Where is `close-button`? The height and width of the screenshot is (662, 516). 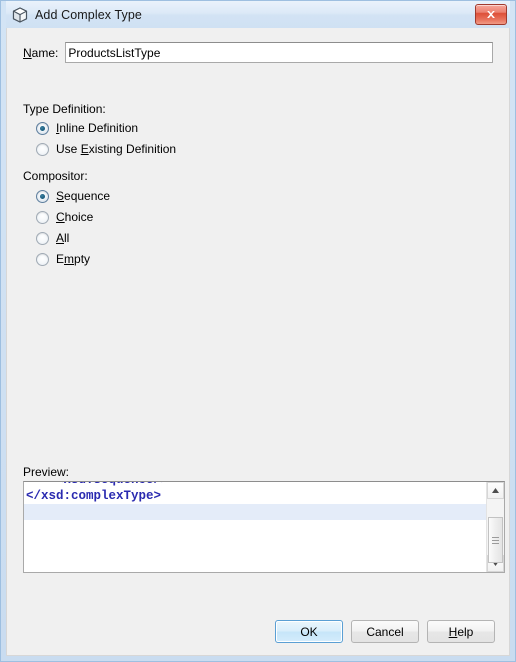
close-button is located at coordinates (491, 14).